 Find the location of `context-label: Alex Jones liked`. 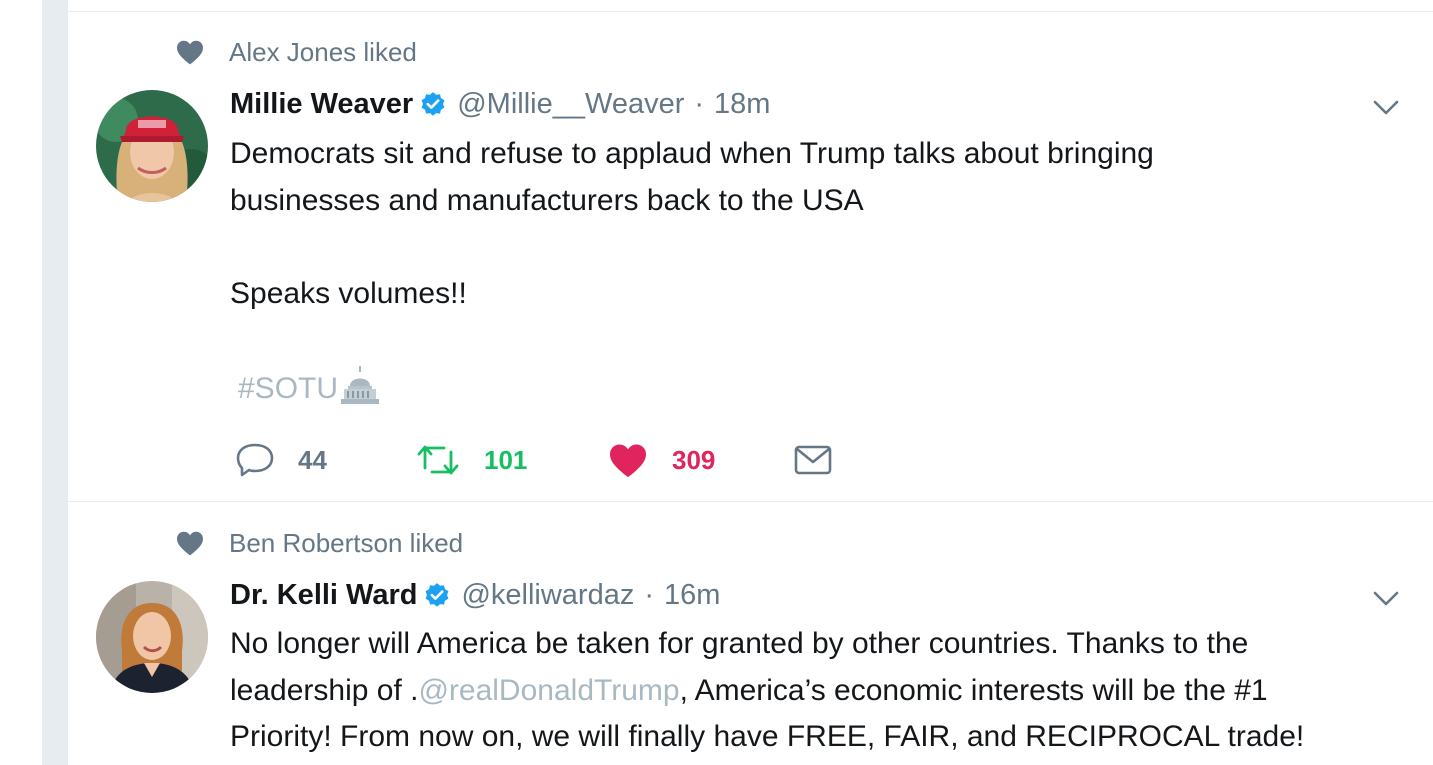

context-label: Alex Jones liked is located at coordinates (323, 51).